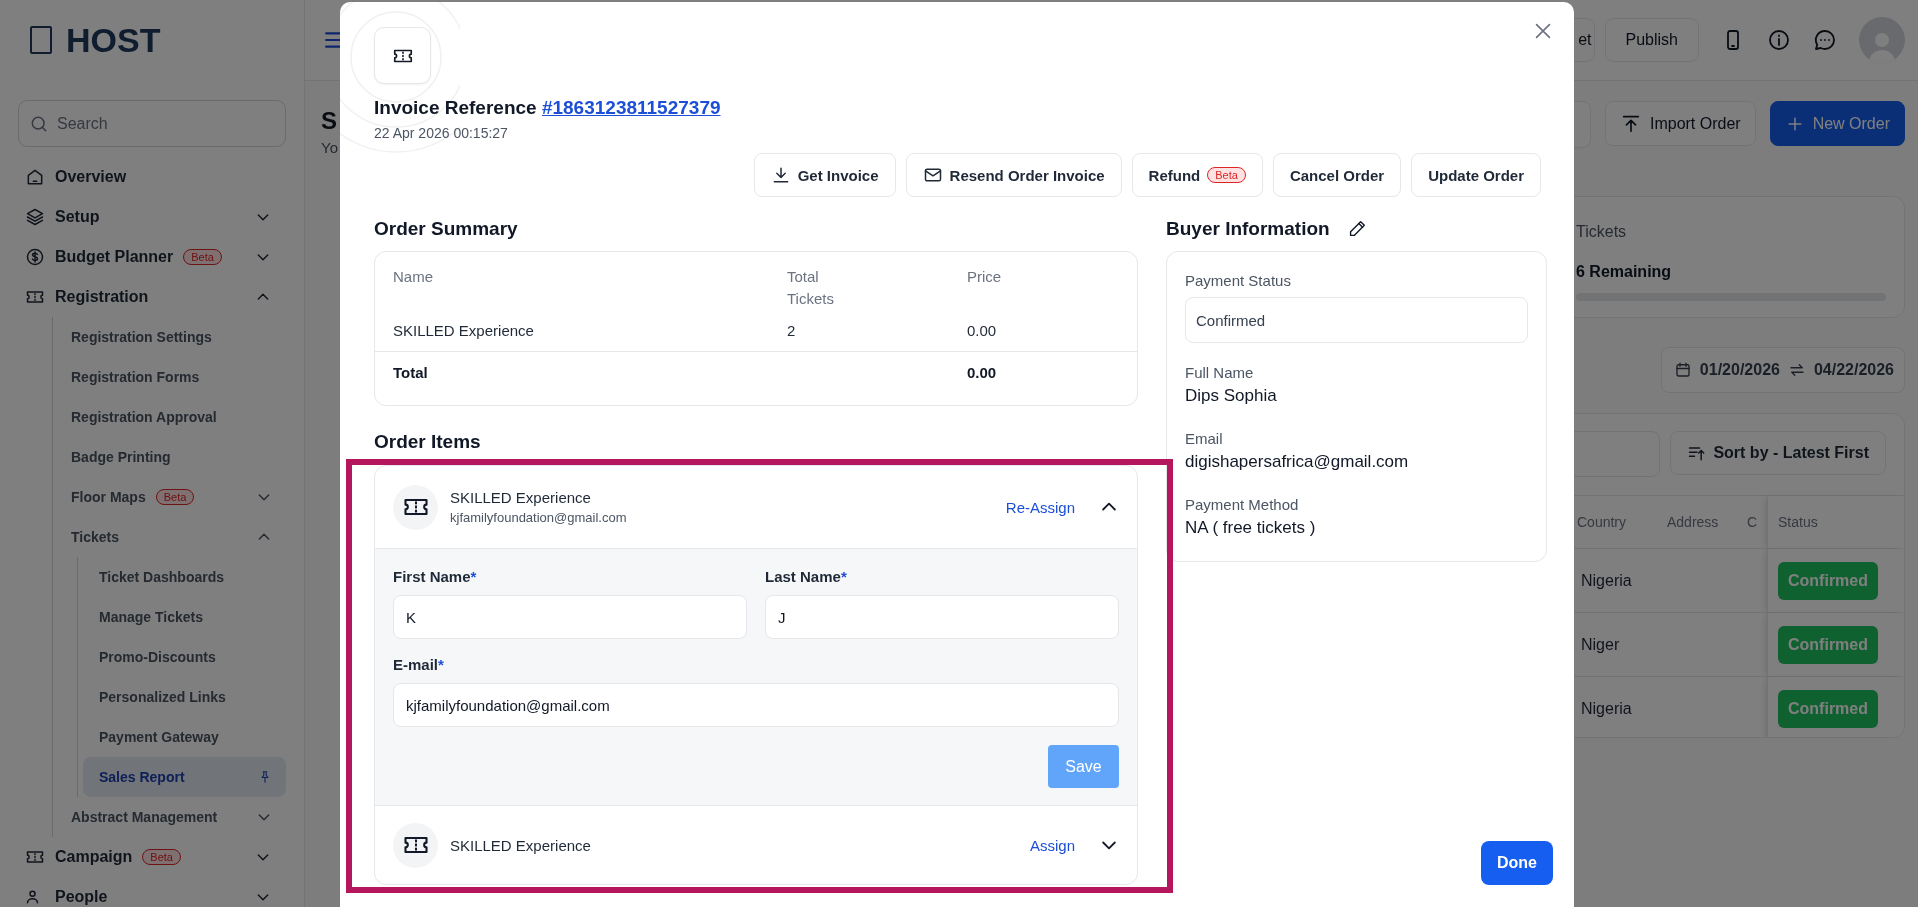  What do you see at coordinates (631, 107) in the screenshot?
I see `invoice-reference-link: #1863123811527379` at bounding box center [631, 107].